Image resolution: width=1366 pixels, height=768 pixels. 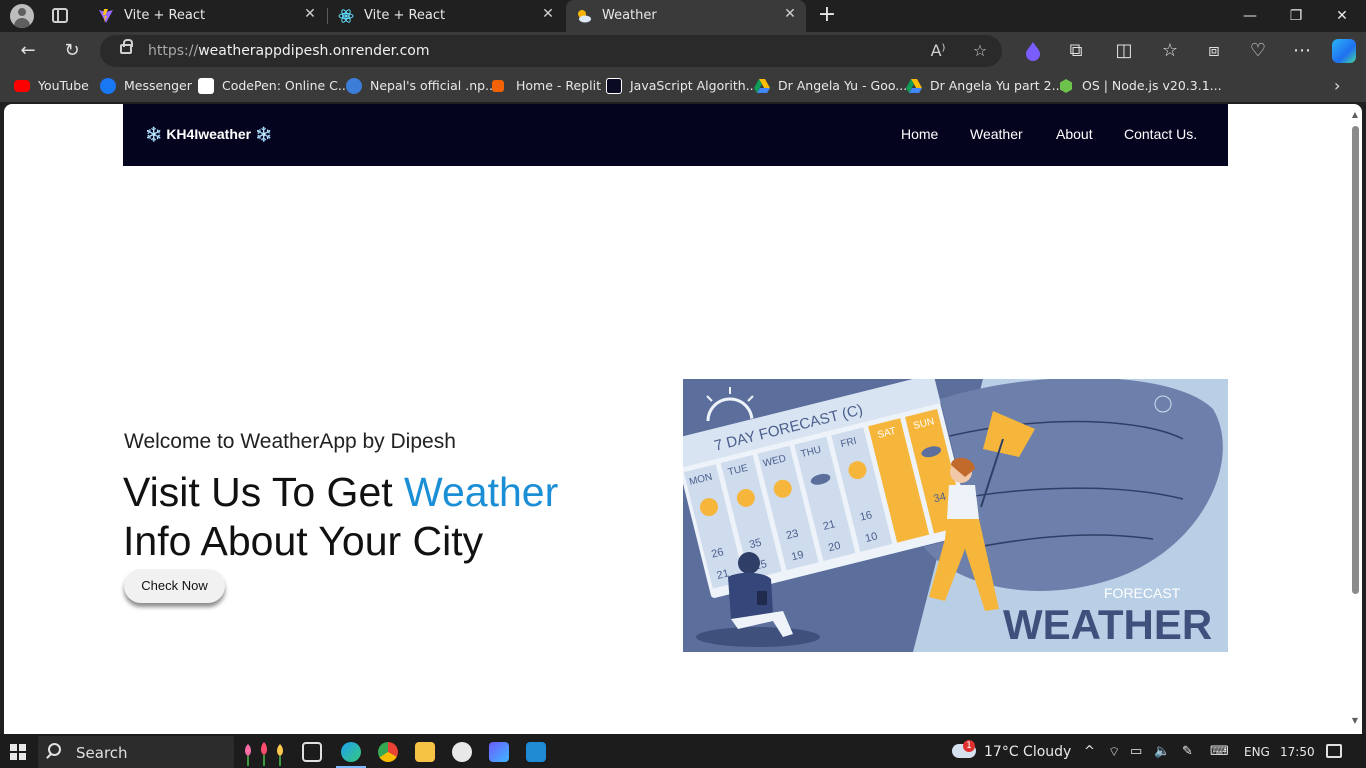 What do you see at coordinates (314, 51) in the screenshot?
I see `url-host: weatherappdipesh.onrender.com` at bounding box center [314, 51].